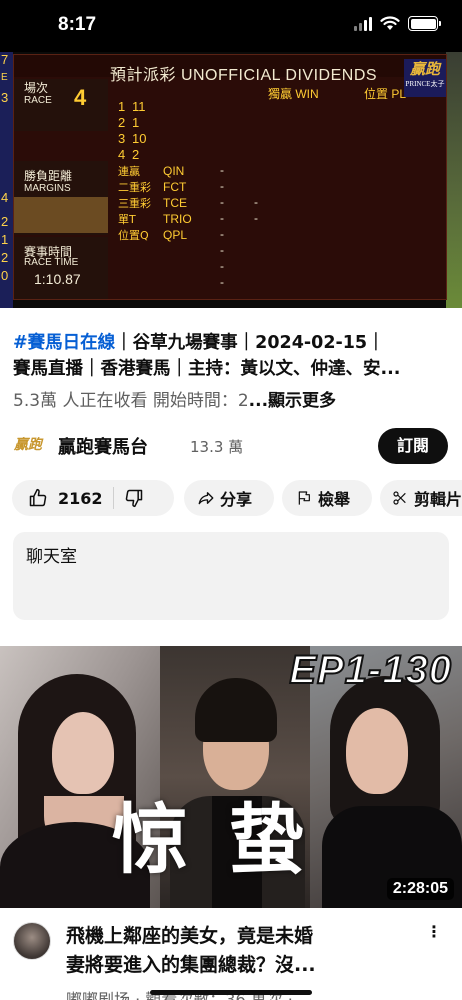 This screenshot has height=1000, width=462. I want to click on result-position: 1, so click(122, 106).